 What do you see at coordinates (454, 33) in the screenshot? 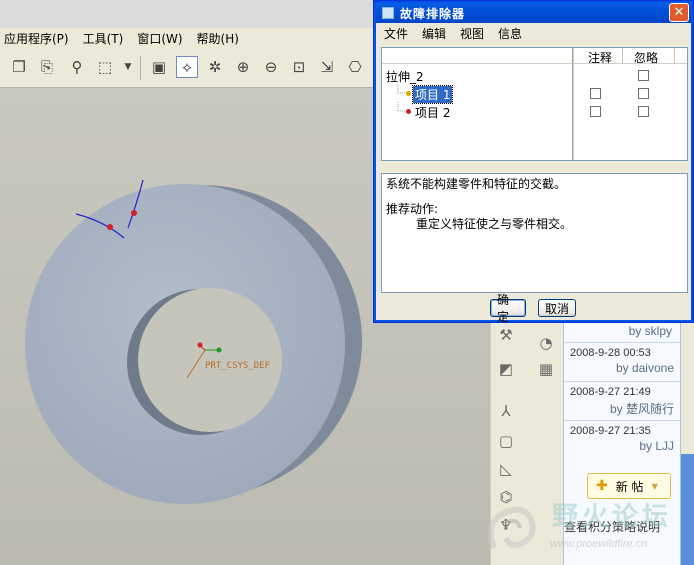
I see `dialog-menubar: 文件 编辑 视图 信息` at bounding box center [454, 33].